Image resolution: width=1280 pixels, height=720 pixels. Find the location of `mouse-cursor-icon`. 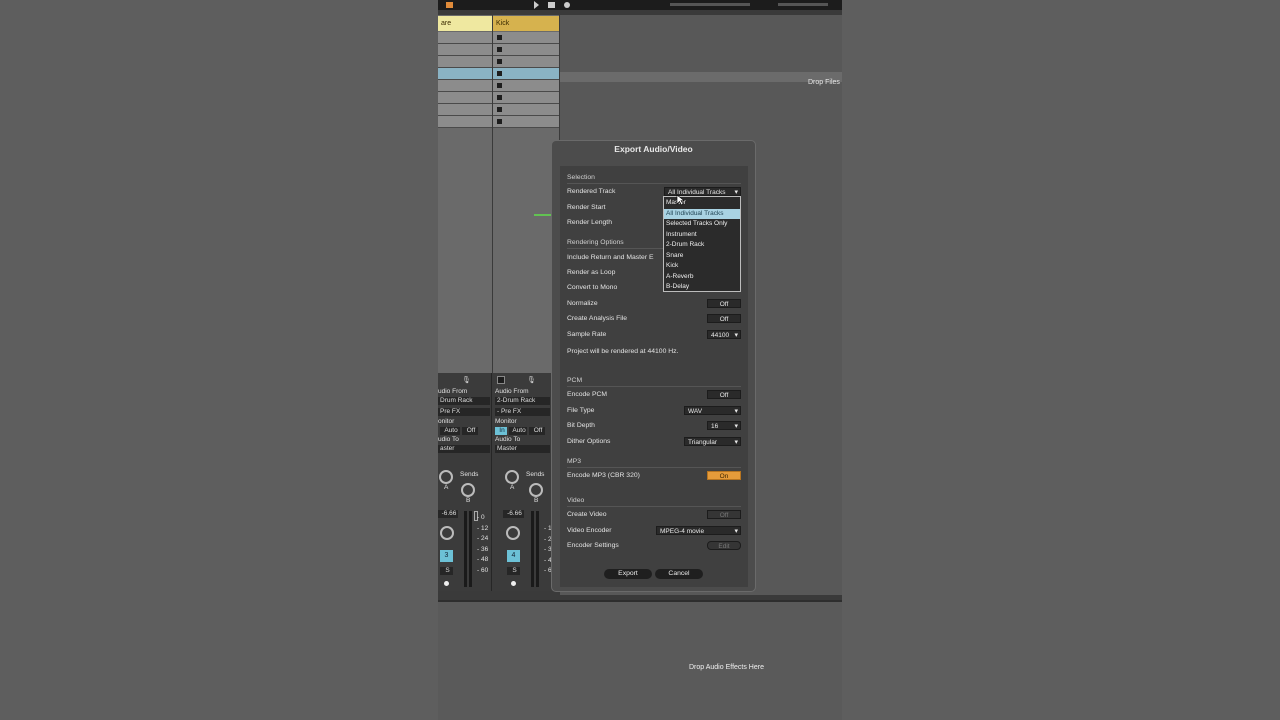

mouse-cursor-icon is located at coordinates (680, 200).